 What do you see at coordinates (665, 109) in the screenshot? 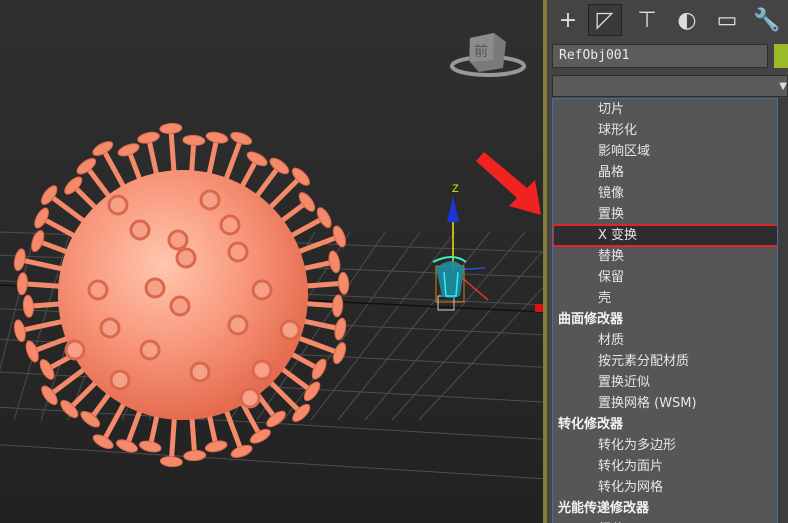
I see `modifier-list-item: 切片` at bounding box center [665, 109].